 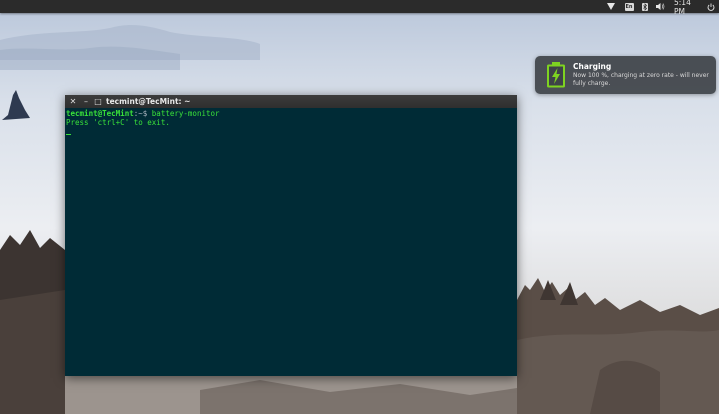 I want to click on keyboard-layout-indicator: En, so click(x=629, y=6).